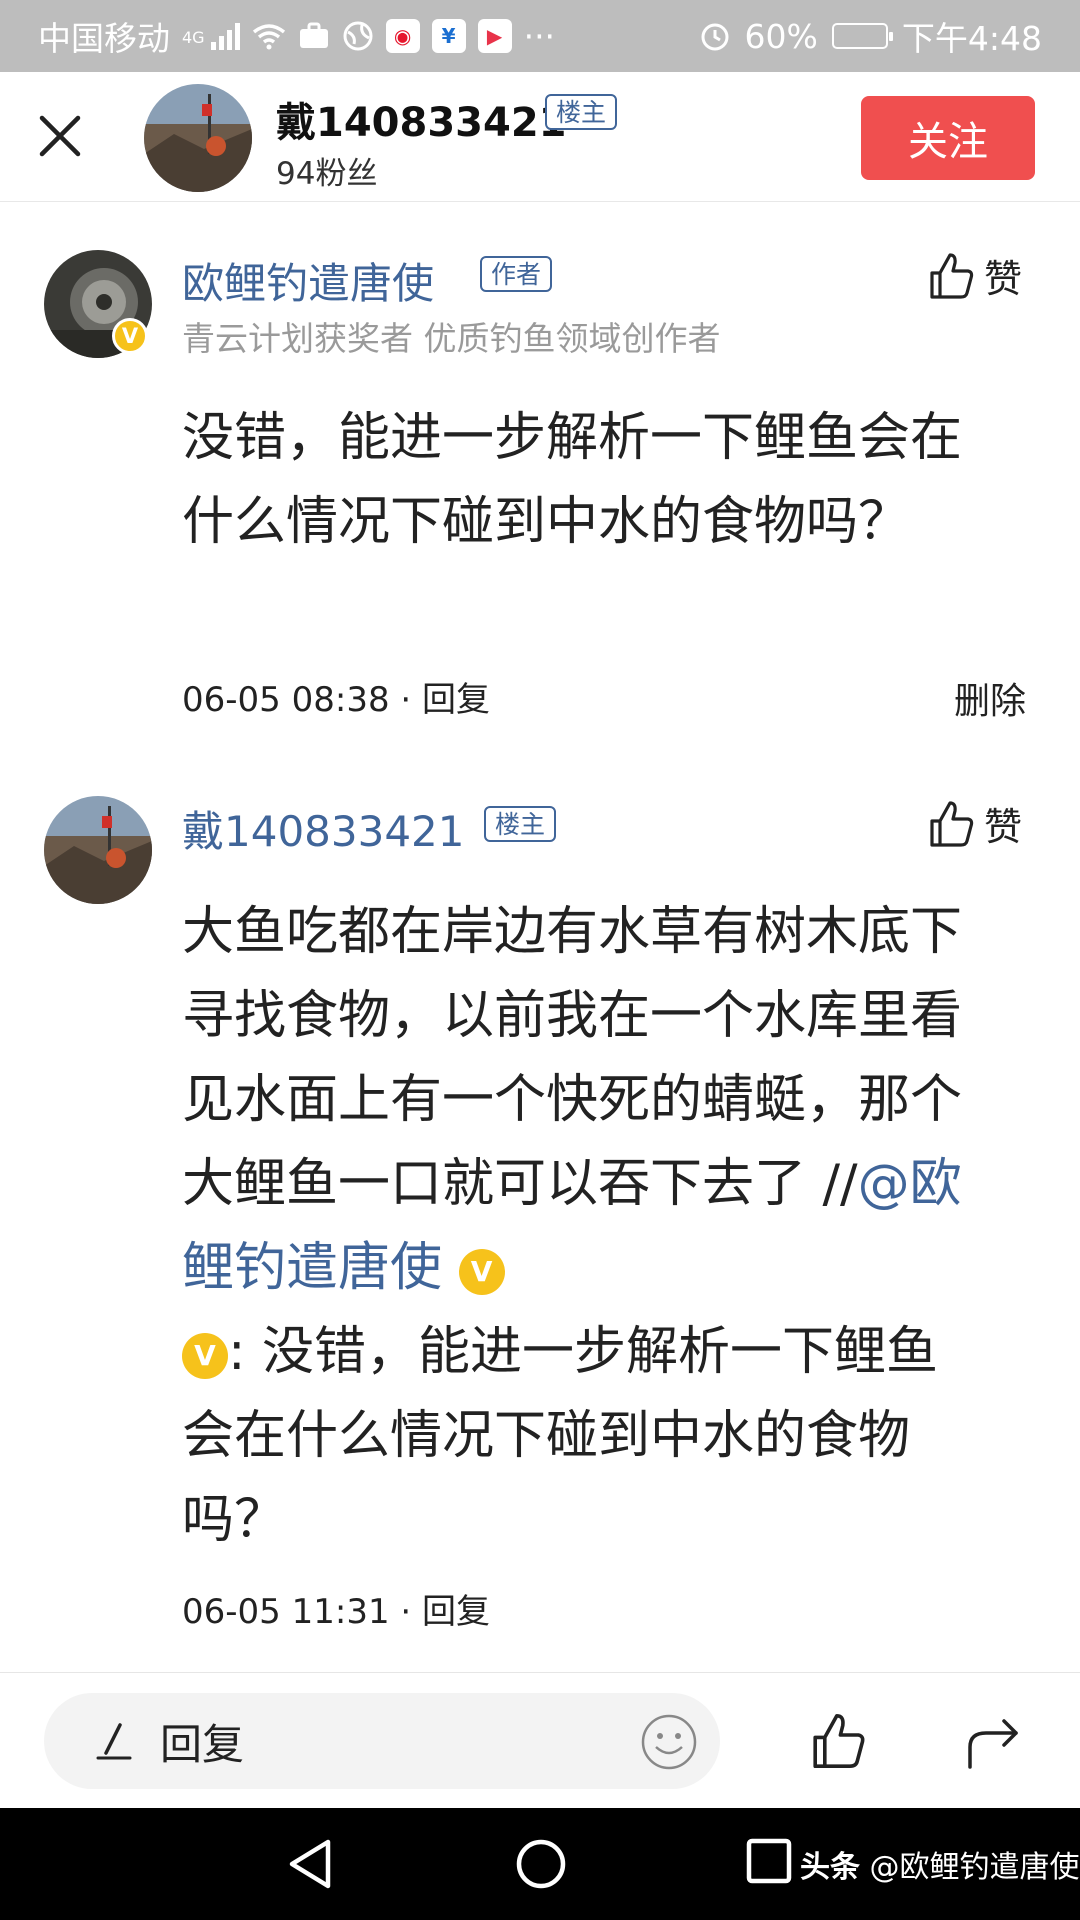  What do you see at coordinates (451, 338) in the screenshot?
I see `commenter-title: 青云计划获奖者 优质钓鱼领域创作者` at bounding box center [451, 338].